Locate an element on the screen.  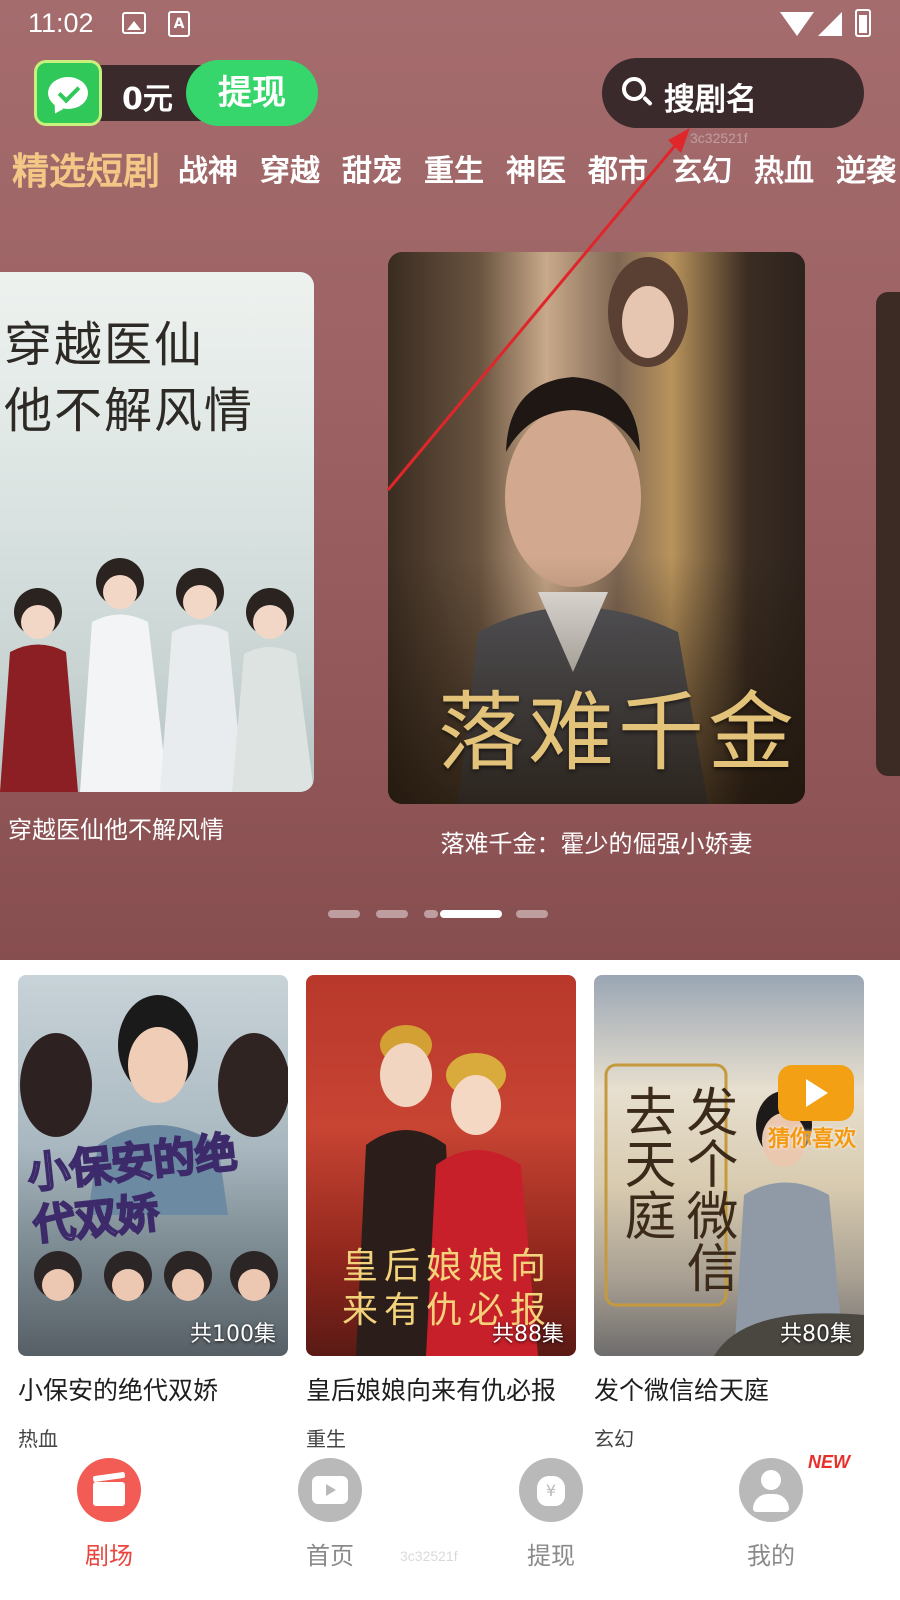
bottom-nav: 剧场 首页 ¥ 提现 我的 is located at coordinates (450, 1525).